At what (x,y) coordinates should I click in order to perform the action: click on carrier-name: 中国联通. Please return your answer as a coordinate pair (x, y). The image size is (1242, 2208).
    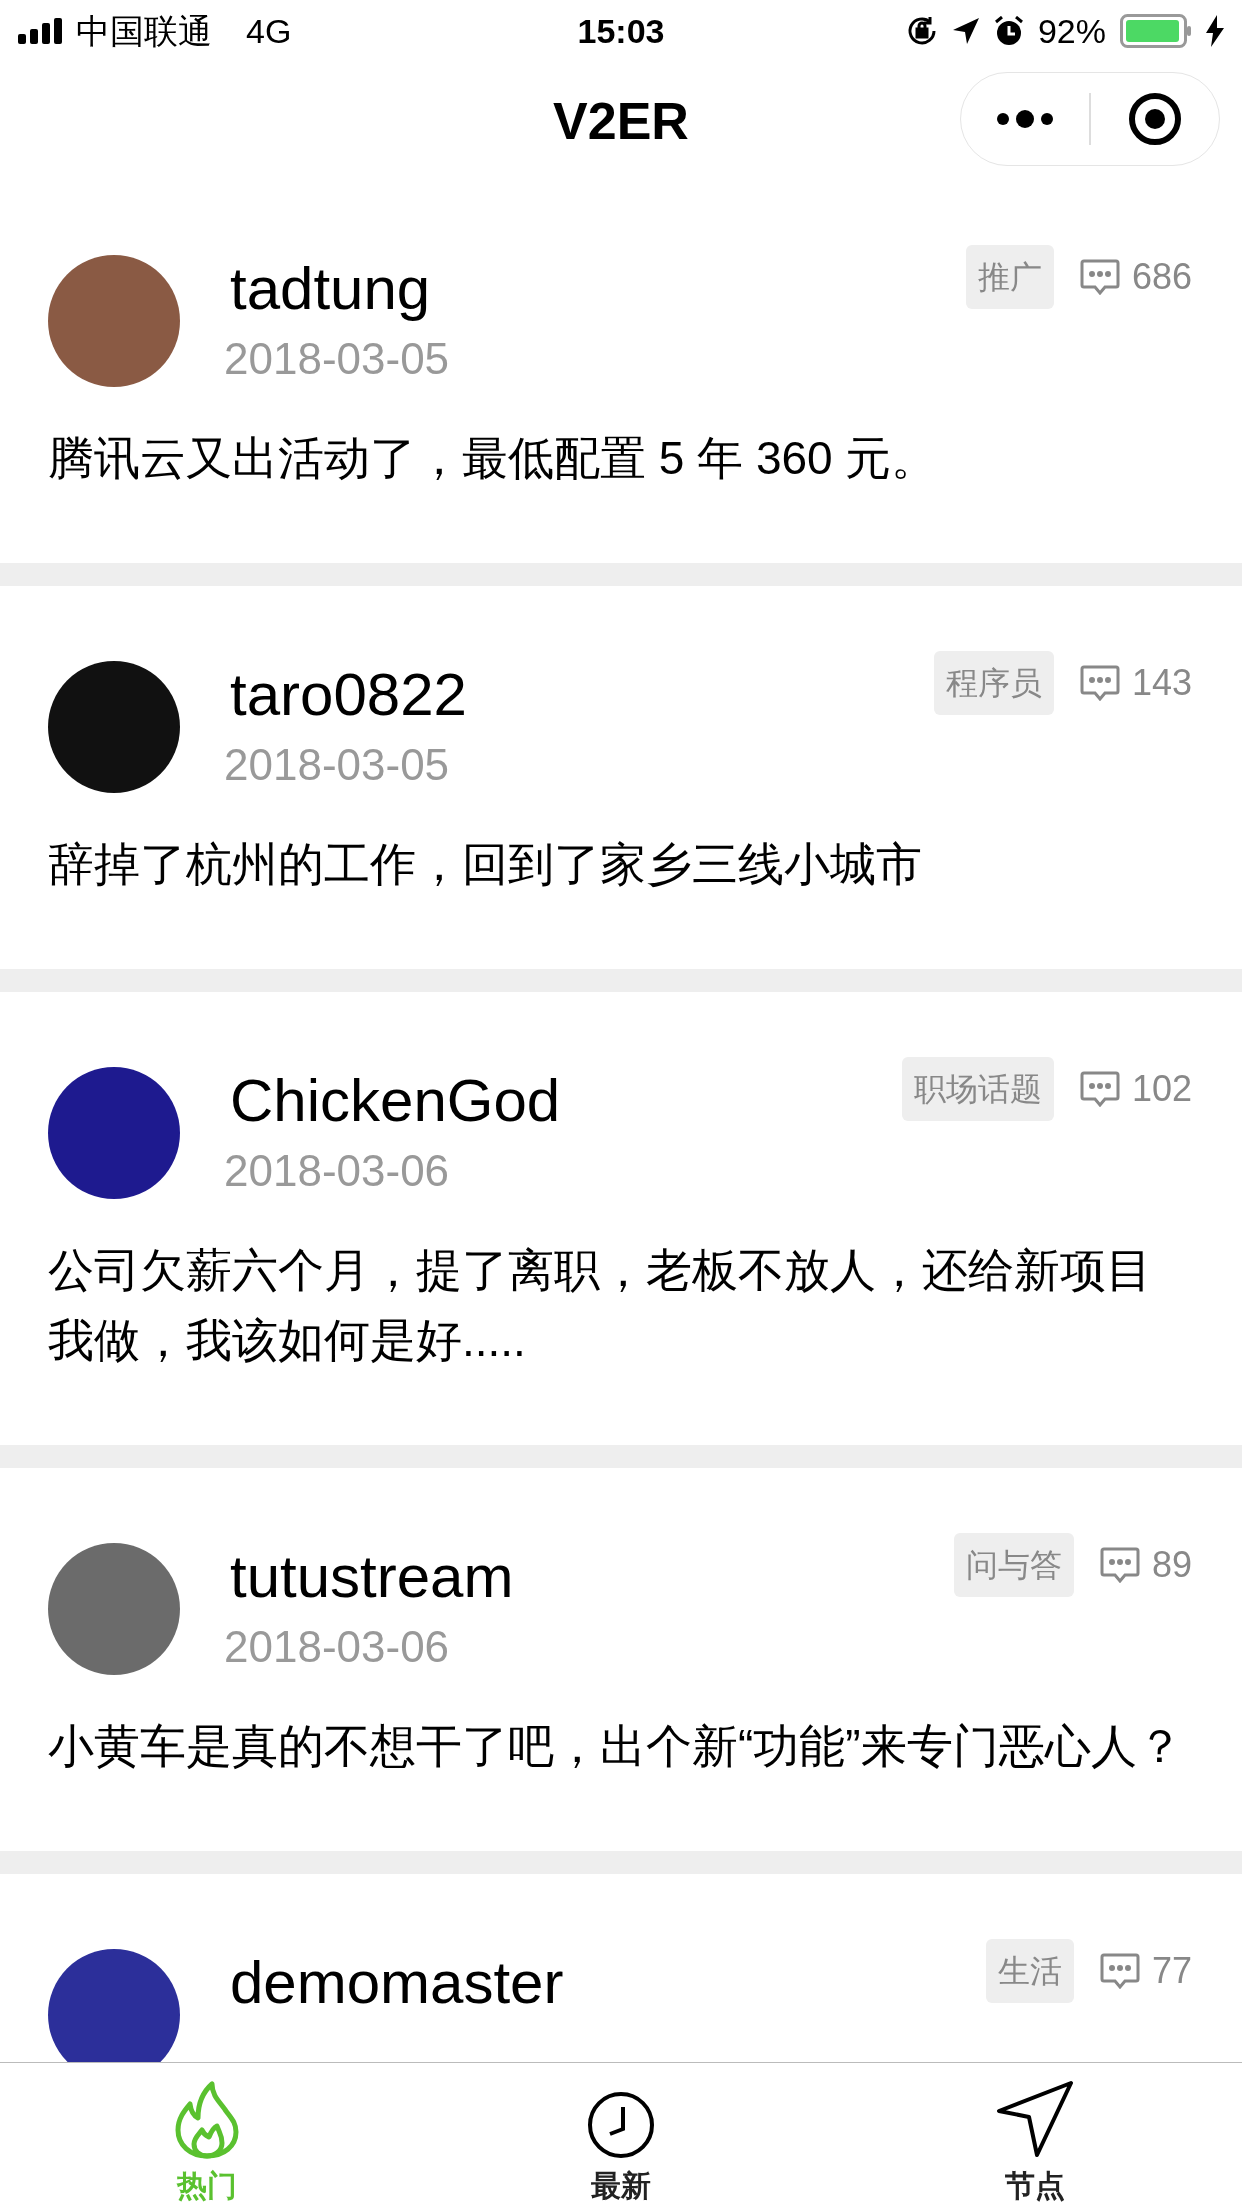
    Looking at the image, I should click on (144, 31).